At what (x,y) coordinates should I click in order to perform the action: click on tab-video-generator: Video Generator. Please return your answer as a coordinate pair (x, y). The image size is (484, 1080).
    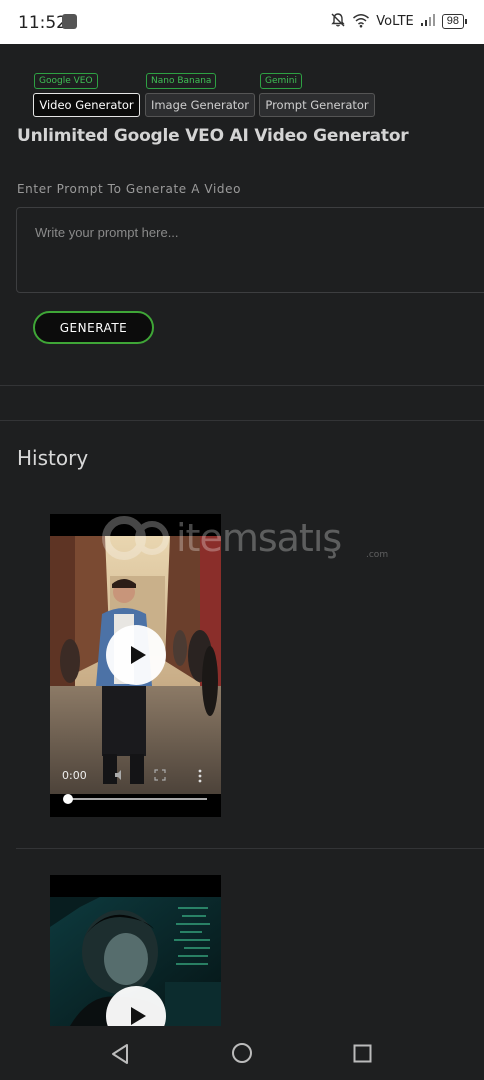
    Looking at the image, I should click on (86, 105).